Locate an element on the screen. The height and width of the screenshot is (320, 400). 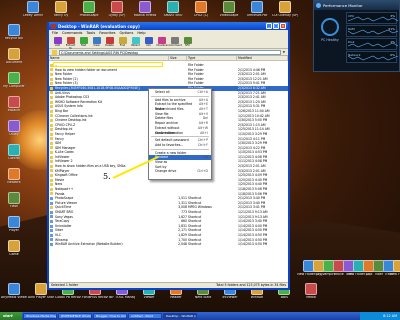
column-name: Name is located at coordinates (109, 58).